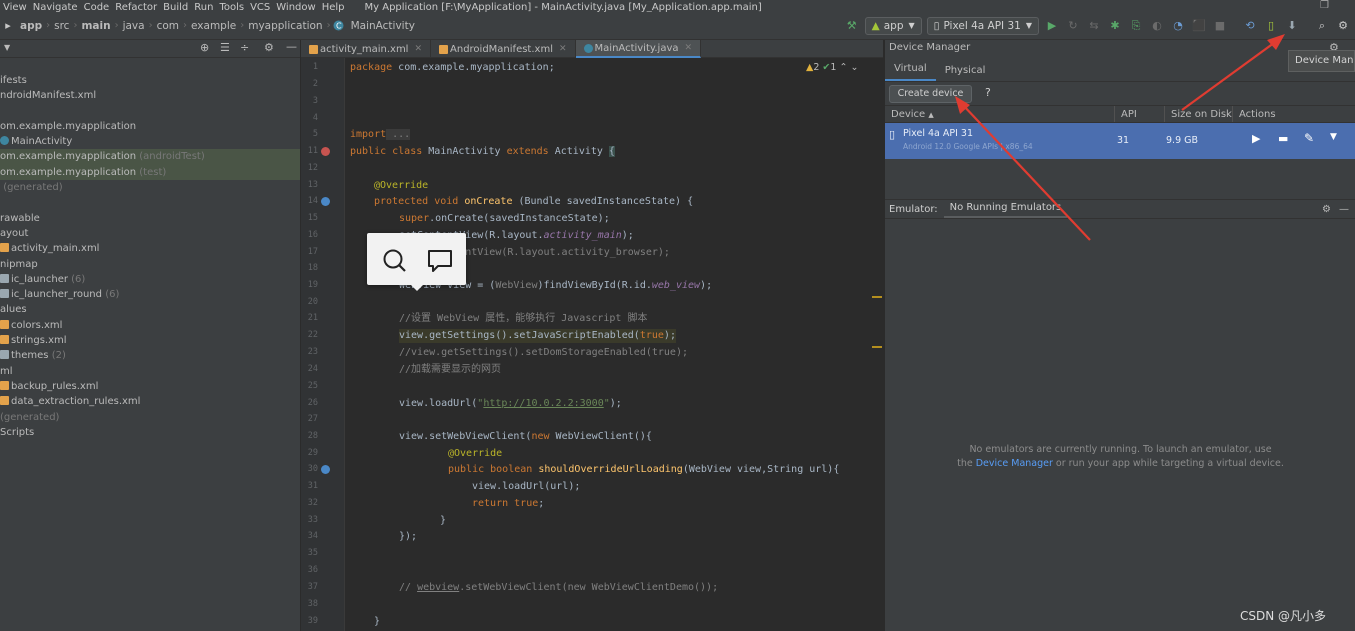  I want to click on tree-item: MainActivity, so click(150, 141).